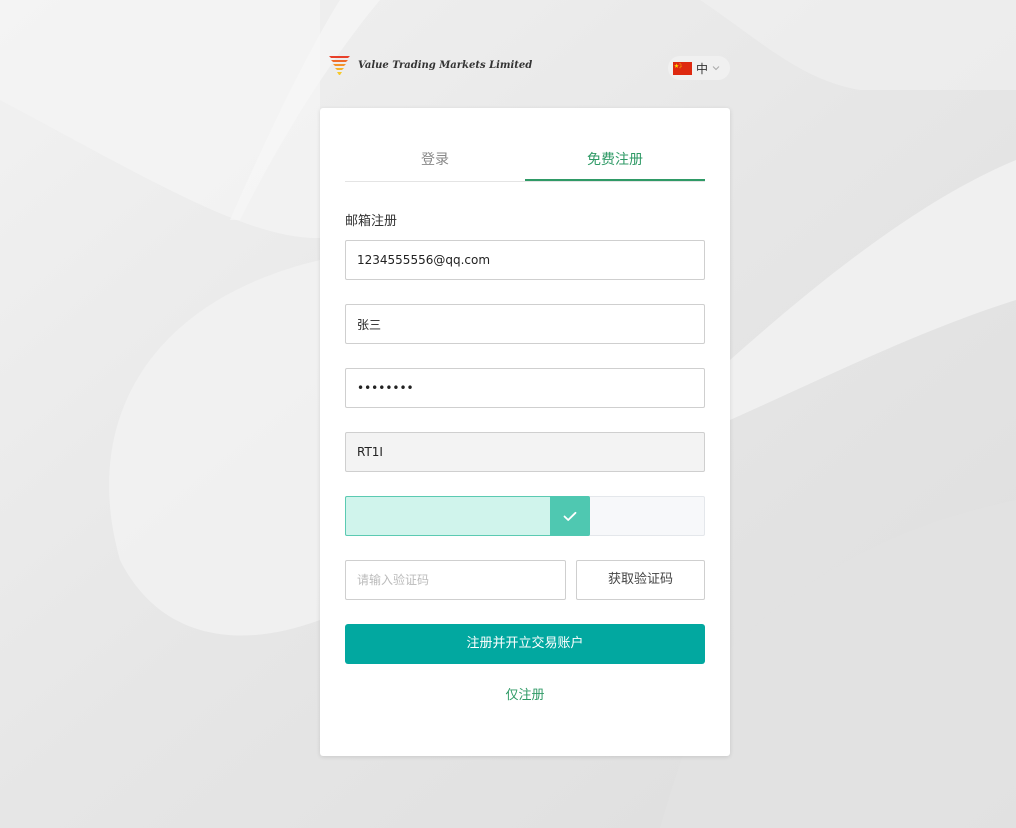  Describe the element at coordinates (525, 388) in the screenshot. I see `password-field` at that location.